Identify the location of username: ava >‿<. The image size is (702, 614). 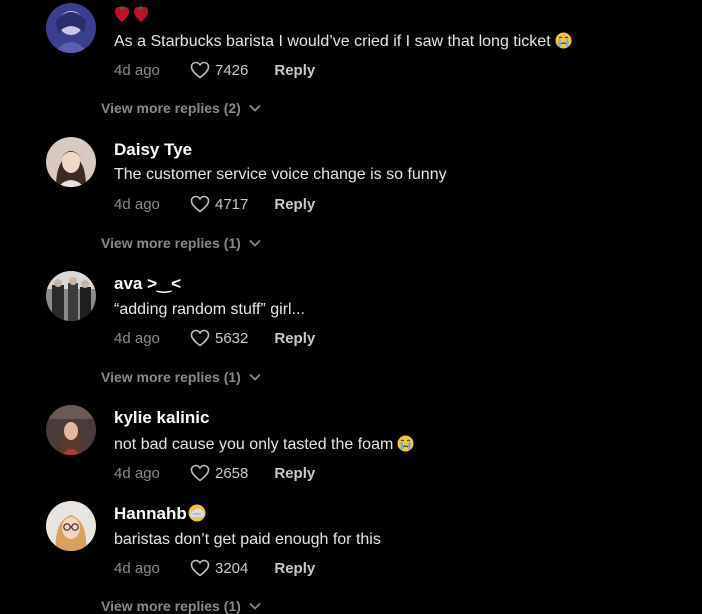
(147, 284).